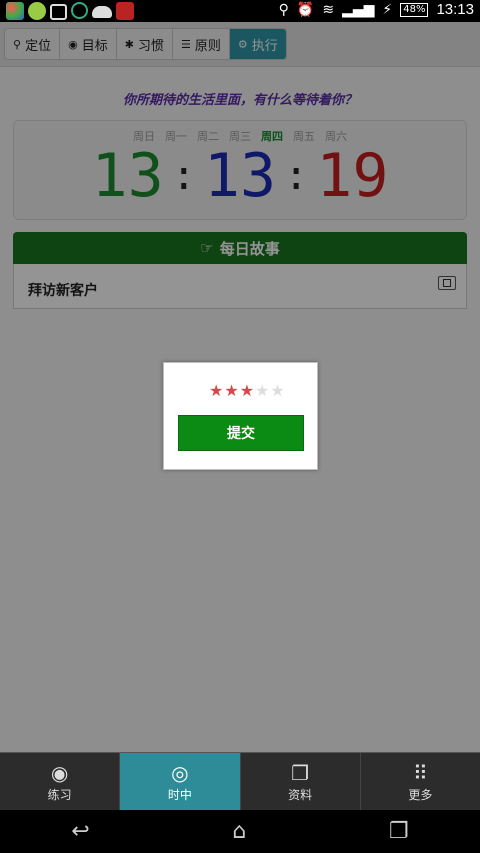 The width and height of the screenshot is (480, 853). I want to click on game-icon, so click(125, 11).